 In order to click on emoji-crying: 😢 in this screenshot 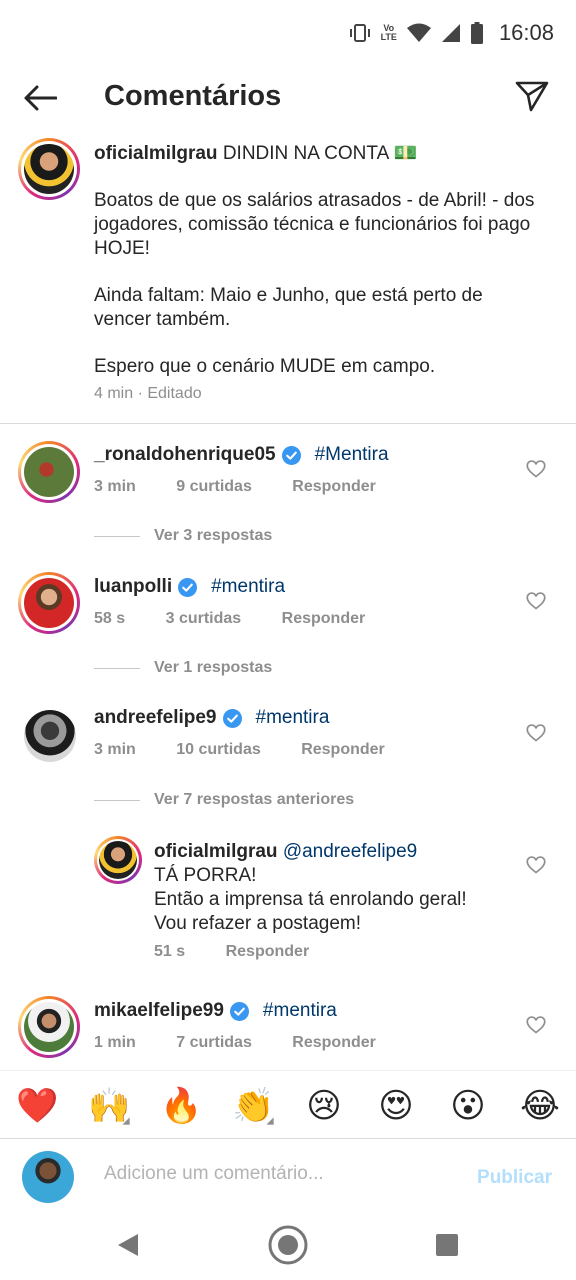, I will do `click(324, 1106)`.